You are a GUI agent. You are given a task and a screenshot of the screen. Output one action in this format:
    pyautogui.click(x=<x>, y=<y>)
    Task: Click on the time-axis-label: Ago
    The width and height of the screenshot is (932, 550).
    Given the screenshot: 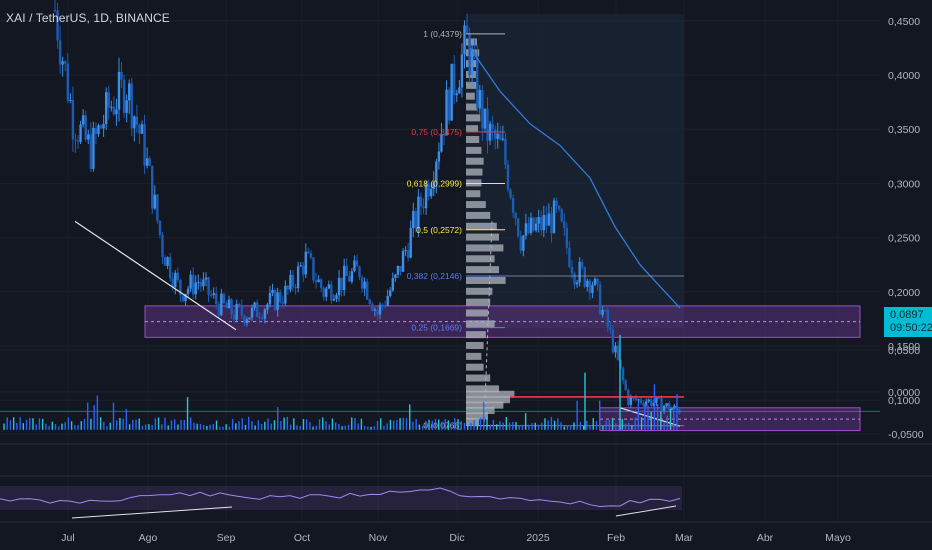 What is the action you would take?
    pyautogui.click(x=148, y=538)
    